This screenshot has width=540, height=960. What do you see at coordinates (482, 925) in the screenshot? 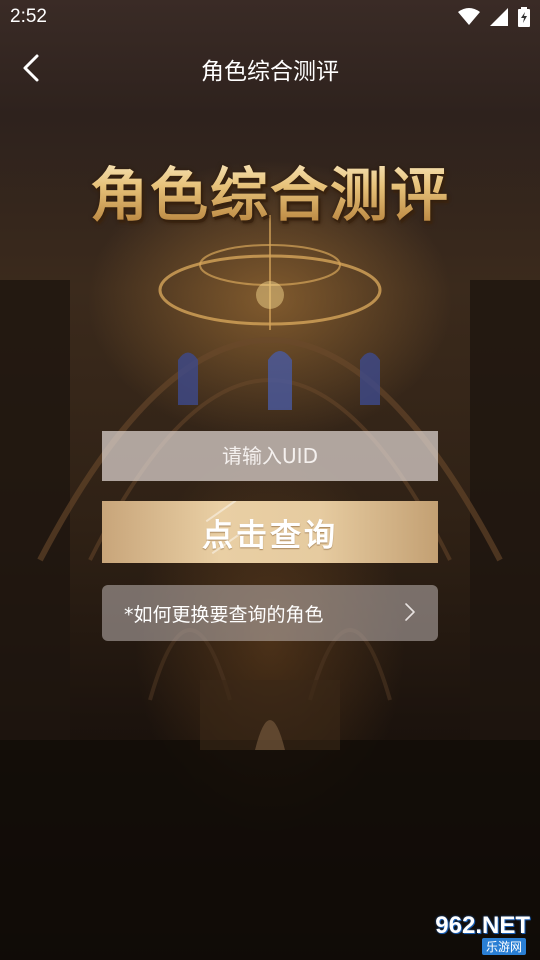
I see `watermark-brand: 962.NET` at bounding box center [482, 925].